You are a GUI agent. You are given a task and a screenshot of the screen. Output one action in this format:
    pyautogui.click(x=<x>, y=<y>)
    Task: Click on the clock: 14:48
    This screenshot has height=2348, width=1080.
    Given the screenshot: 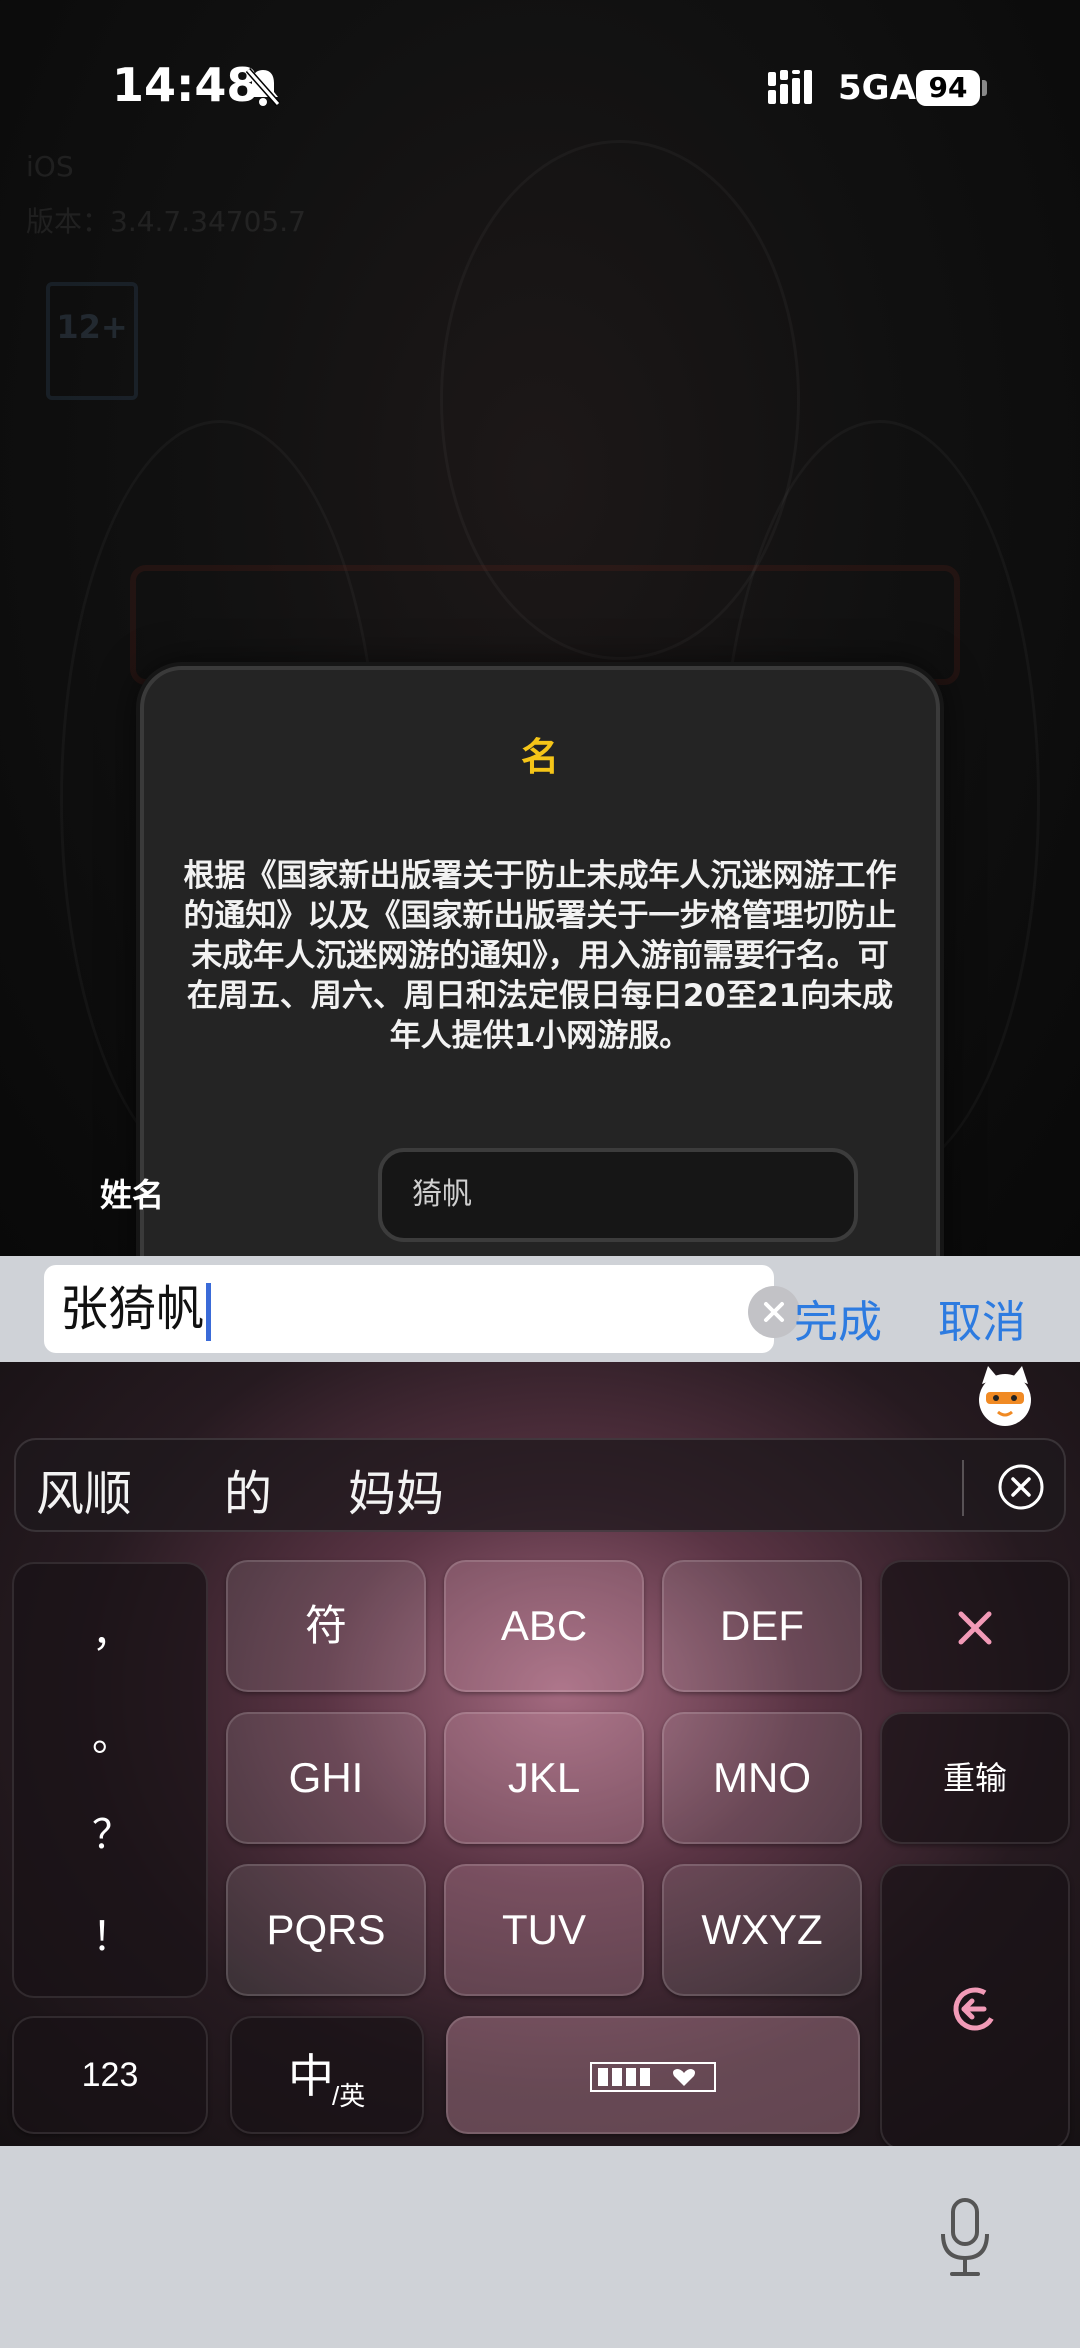 What is the action you would take?
    pyautogui.click(x=185, y=85)
    